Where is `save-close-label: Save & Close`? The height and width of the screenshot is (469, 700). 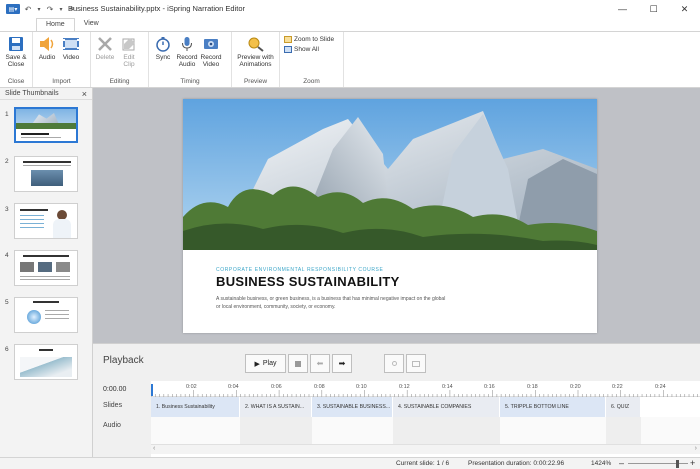 save-close-label: Save & Close is located at coordinates (16, 61).